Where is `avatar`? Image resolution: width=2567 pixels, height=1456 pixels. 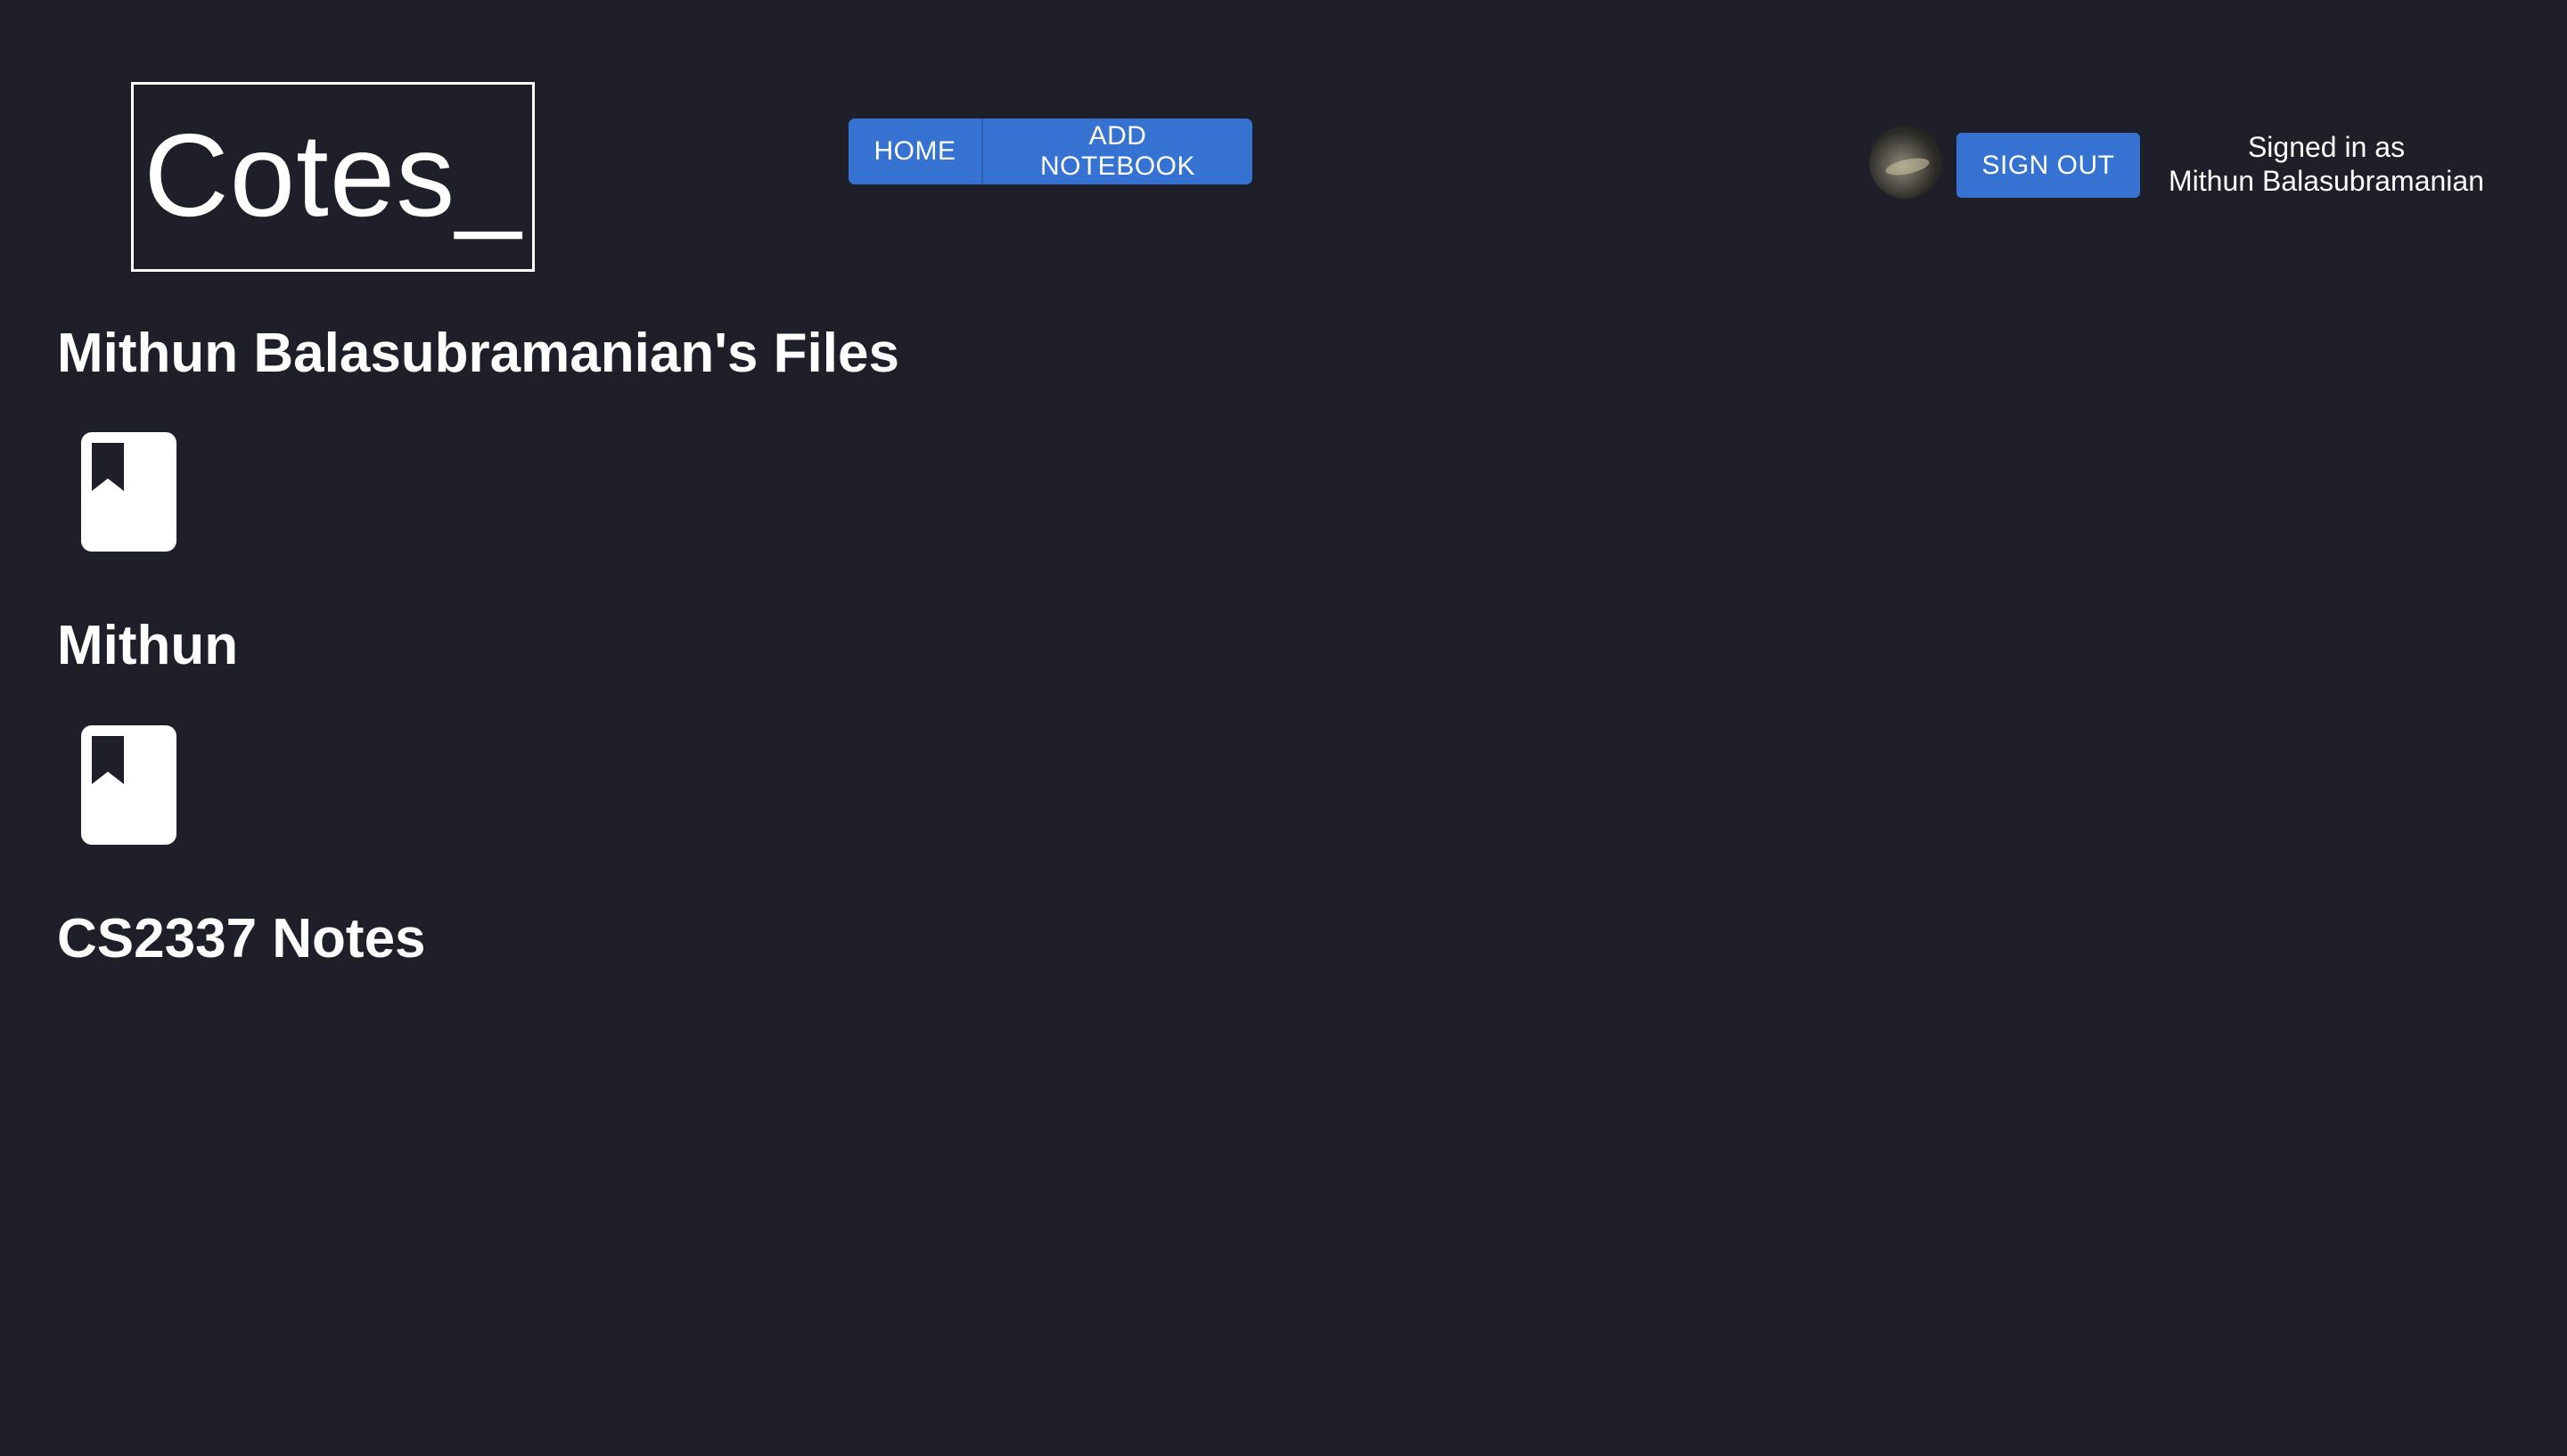
avatar is located at coordinates (1906, 162).